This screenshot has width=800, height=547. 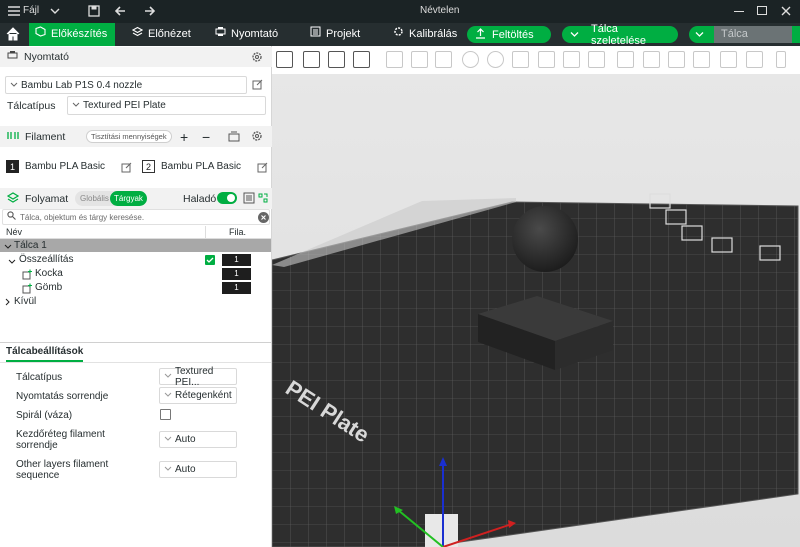 What do you see at coordinates (781, 59) in the screenshot?
I see `more-tools-icon` at bounding box center [781, 59].